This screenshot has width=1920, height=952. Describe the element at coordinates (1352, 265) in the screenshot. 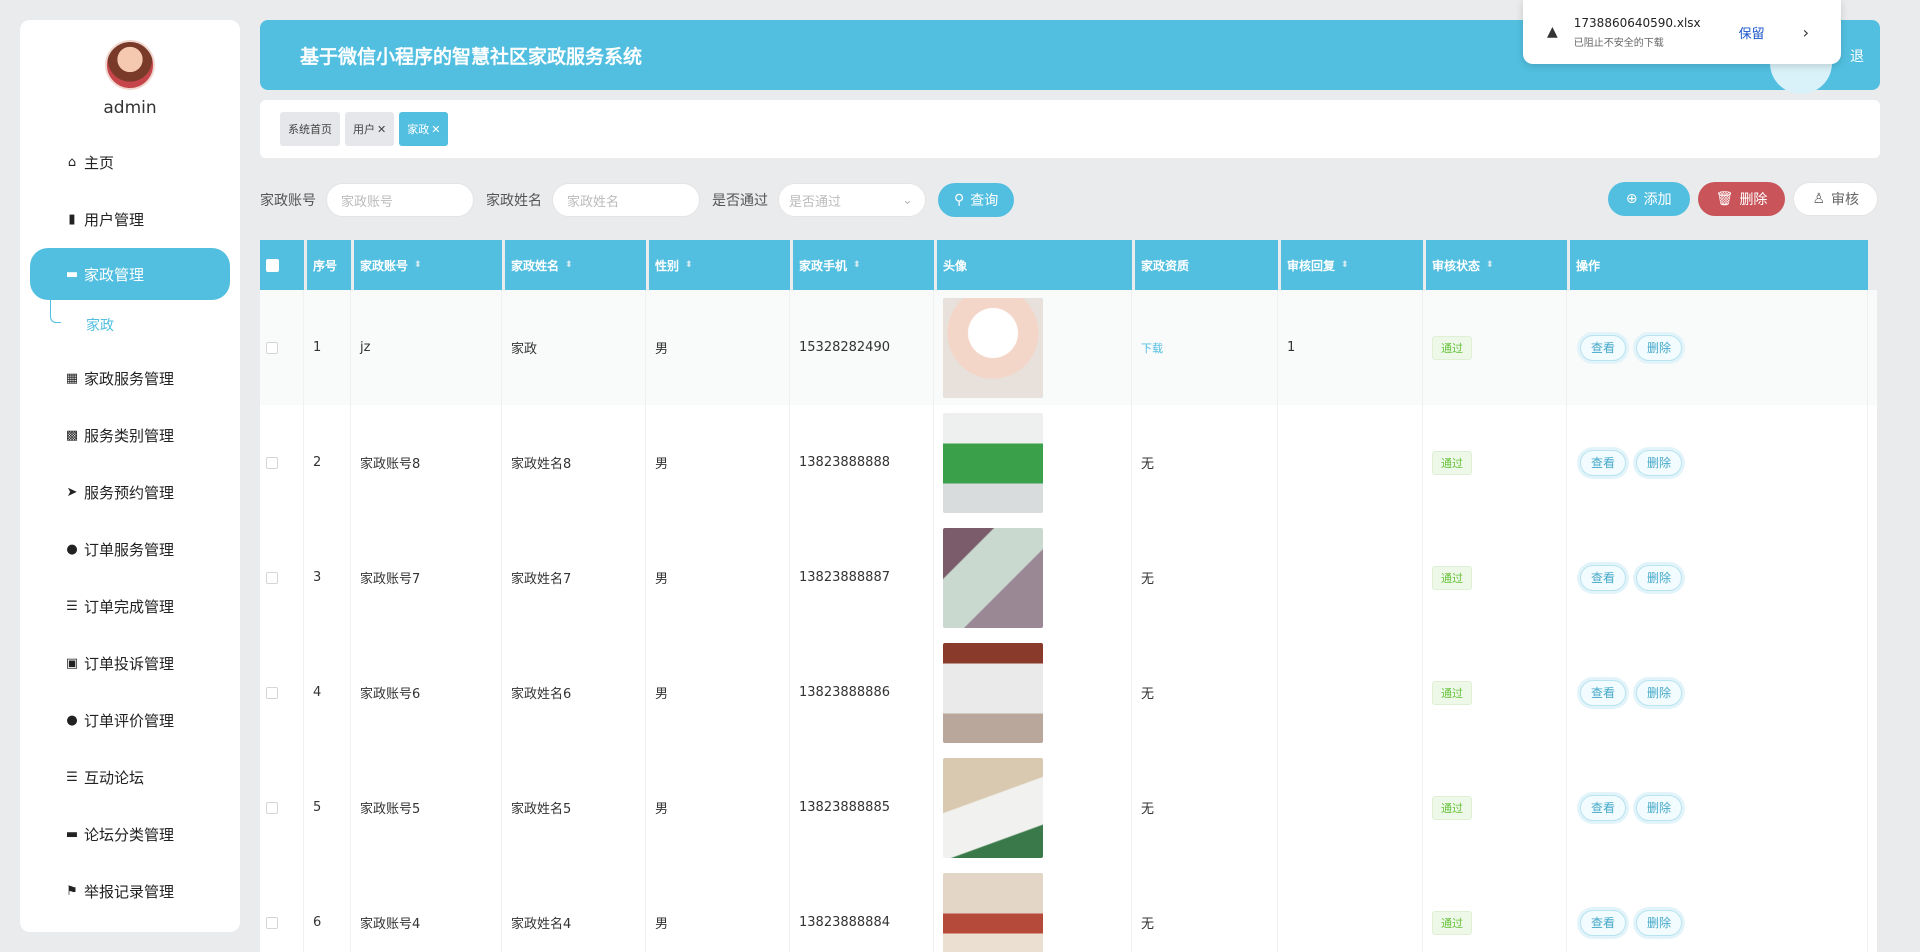

I see `col-reply: 审核回复 ⬍` at that location.